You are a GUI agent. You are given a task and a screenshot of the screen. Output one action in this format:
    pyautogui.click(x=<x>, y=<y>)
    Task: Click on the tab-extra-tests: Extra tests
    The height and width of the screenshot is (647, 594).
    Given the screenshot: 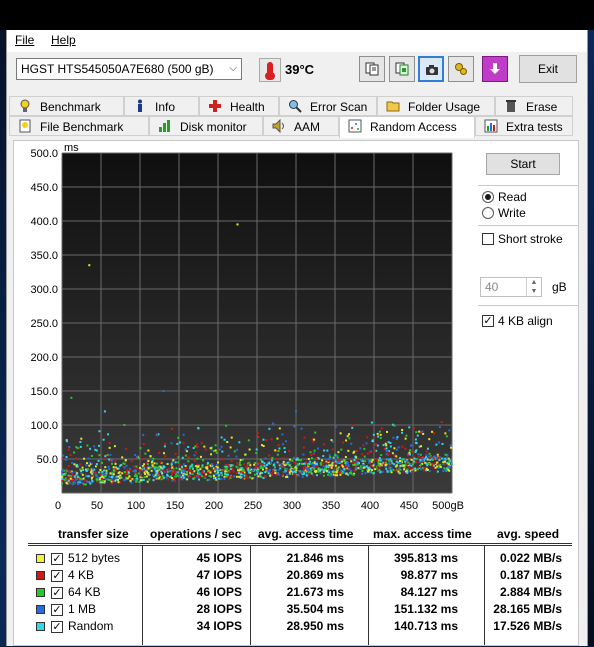 What is the action you would take?
    pyautogui.click(x=524, y=126)
    